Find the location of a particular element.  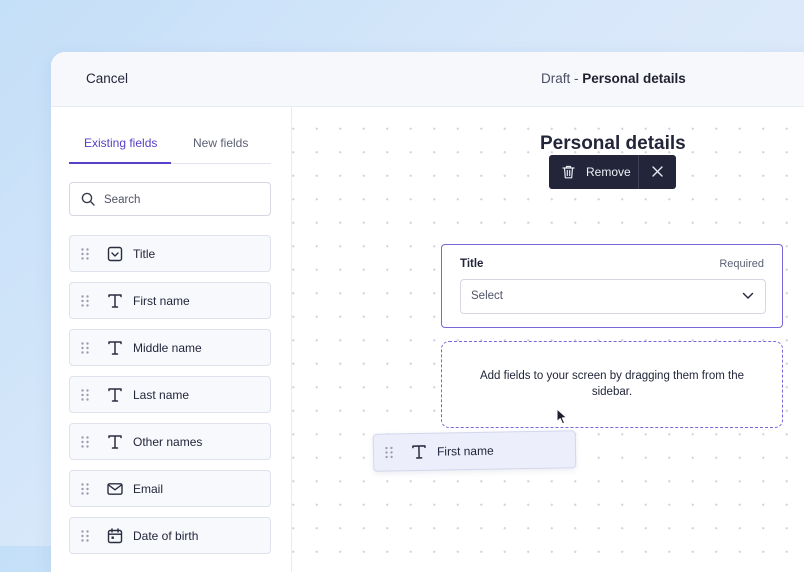

remove-button: Remove is located at coordinates (593, 172).